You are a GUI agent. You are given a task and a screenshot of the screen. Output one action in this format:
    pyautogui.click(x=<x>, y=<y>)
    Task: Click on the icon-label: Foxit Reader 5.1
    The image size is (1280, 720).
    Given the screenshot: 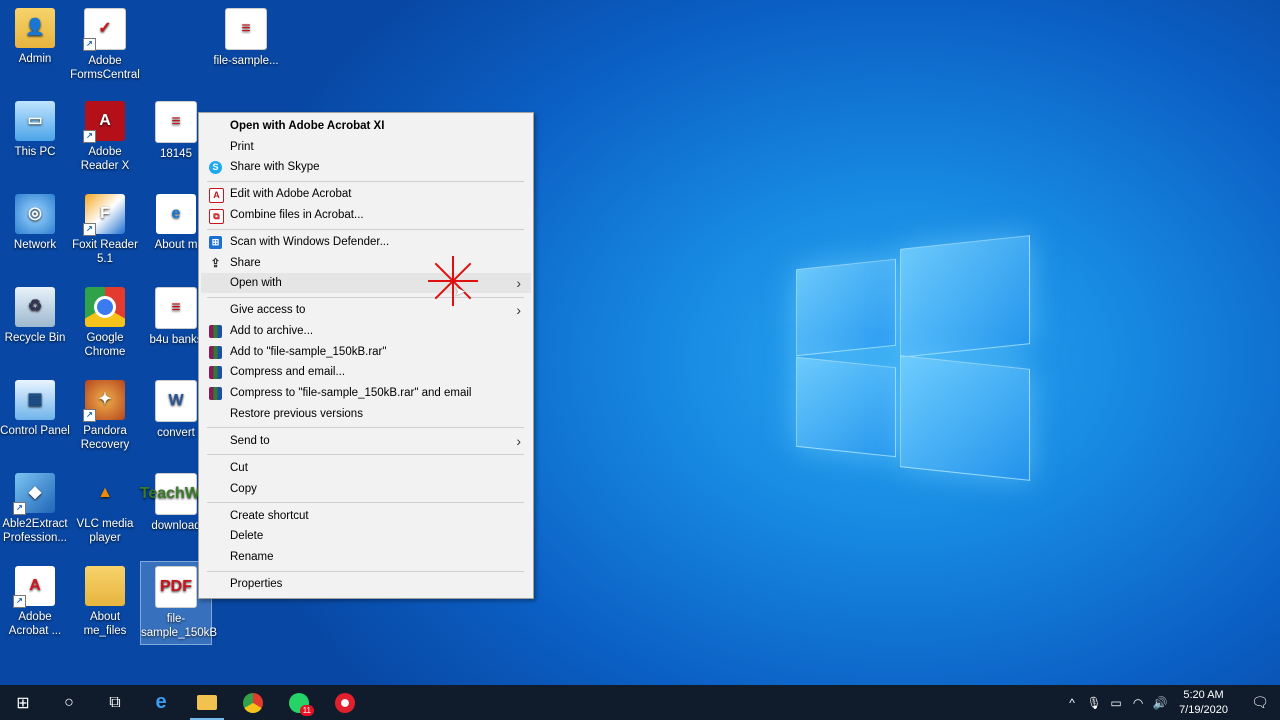 What is the action you would take?
    pyautogui.click(x=105, y=252)
    